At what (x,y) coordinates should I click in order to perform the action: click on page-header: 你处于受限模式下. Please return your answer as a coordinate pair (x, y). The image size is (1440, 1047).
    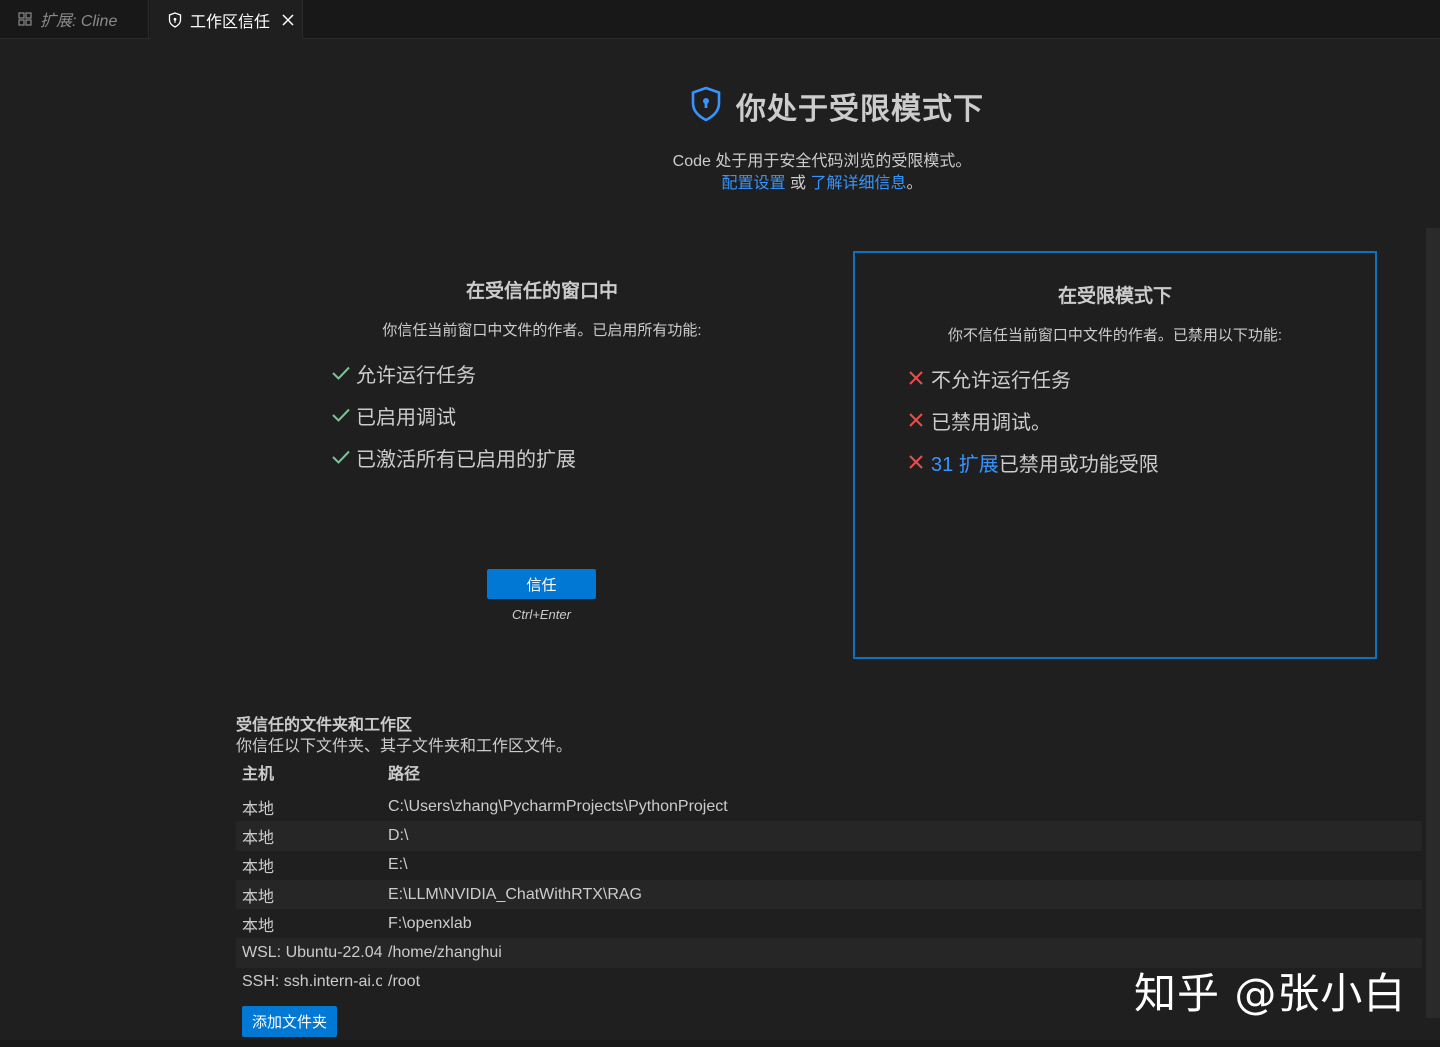
    Looking at the image, I should click on (837, 106).